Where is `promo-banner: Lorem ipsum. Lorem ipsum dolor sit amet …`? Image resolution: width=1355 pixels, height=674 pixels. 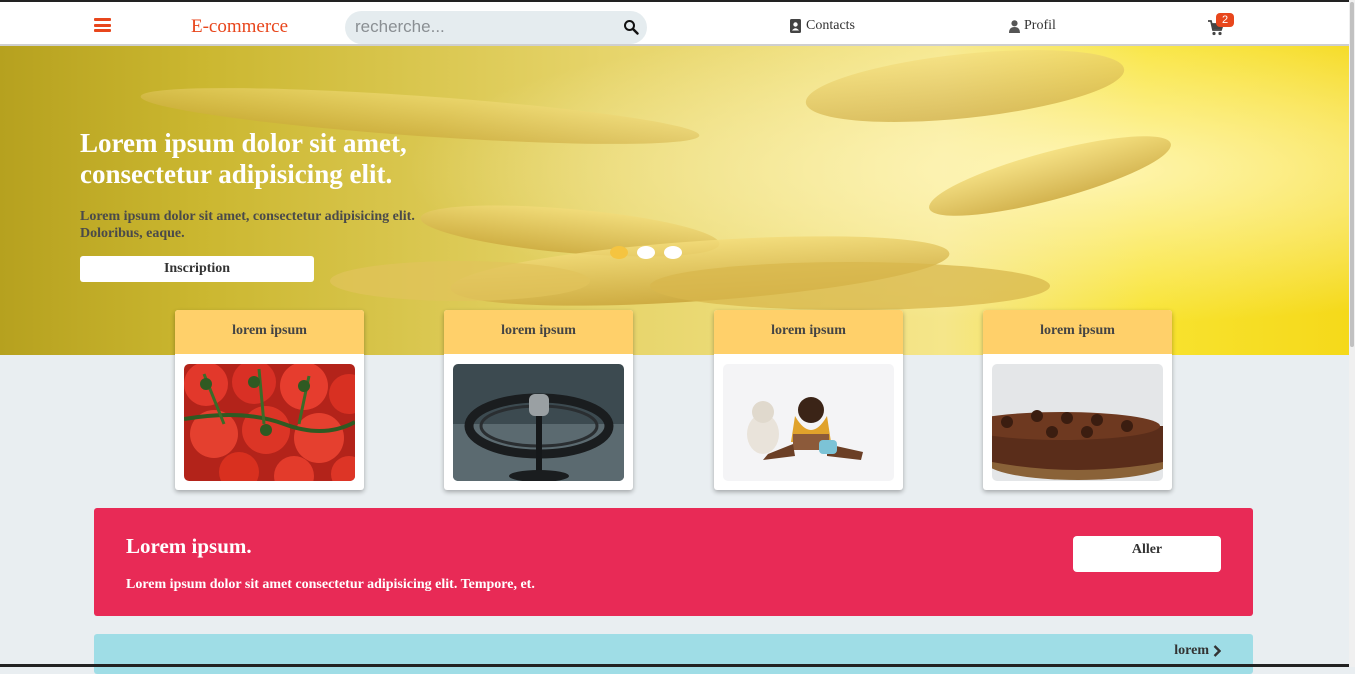 promo-banner: Lorem ipsum. Lorem ipsum dolor sit amet … is located at coordinates (673, 562).